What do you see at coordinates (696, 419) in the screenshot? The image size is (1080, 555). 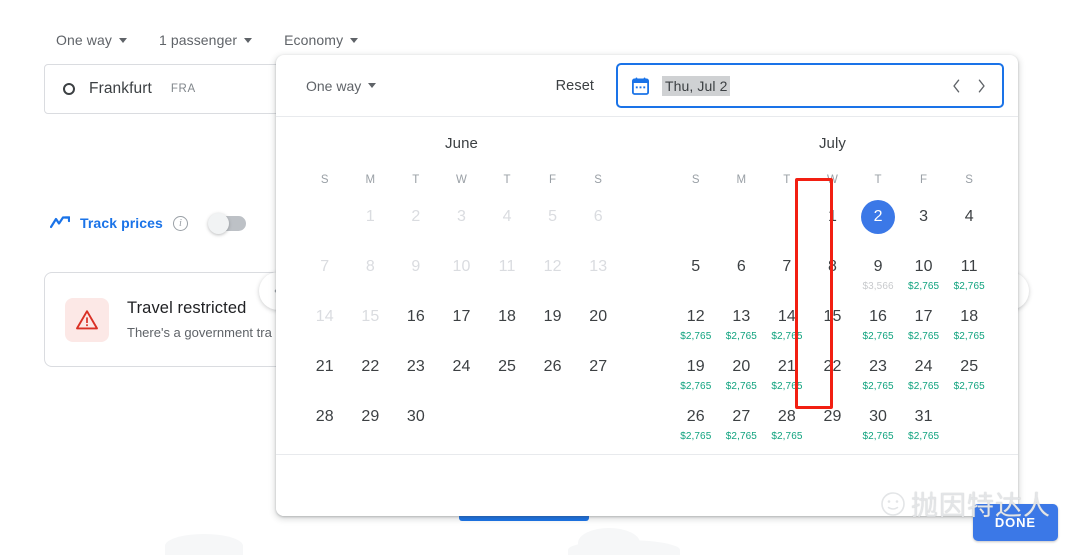 I see `calendar-day-july-26: 26 $2,765` at bounding box center [696, 419].